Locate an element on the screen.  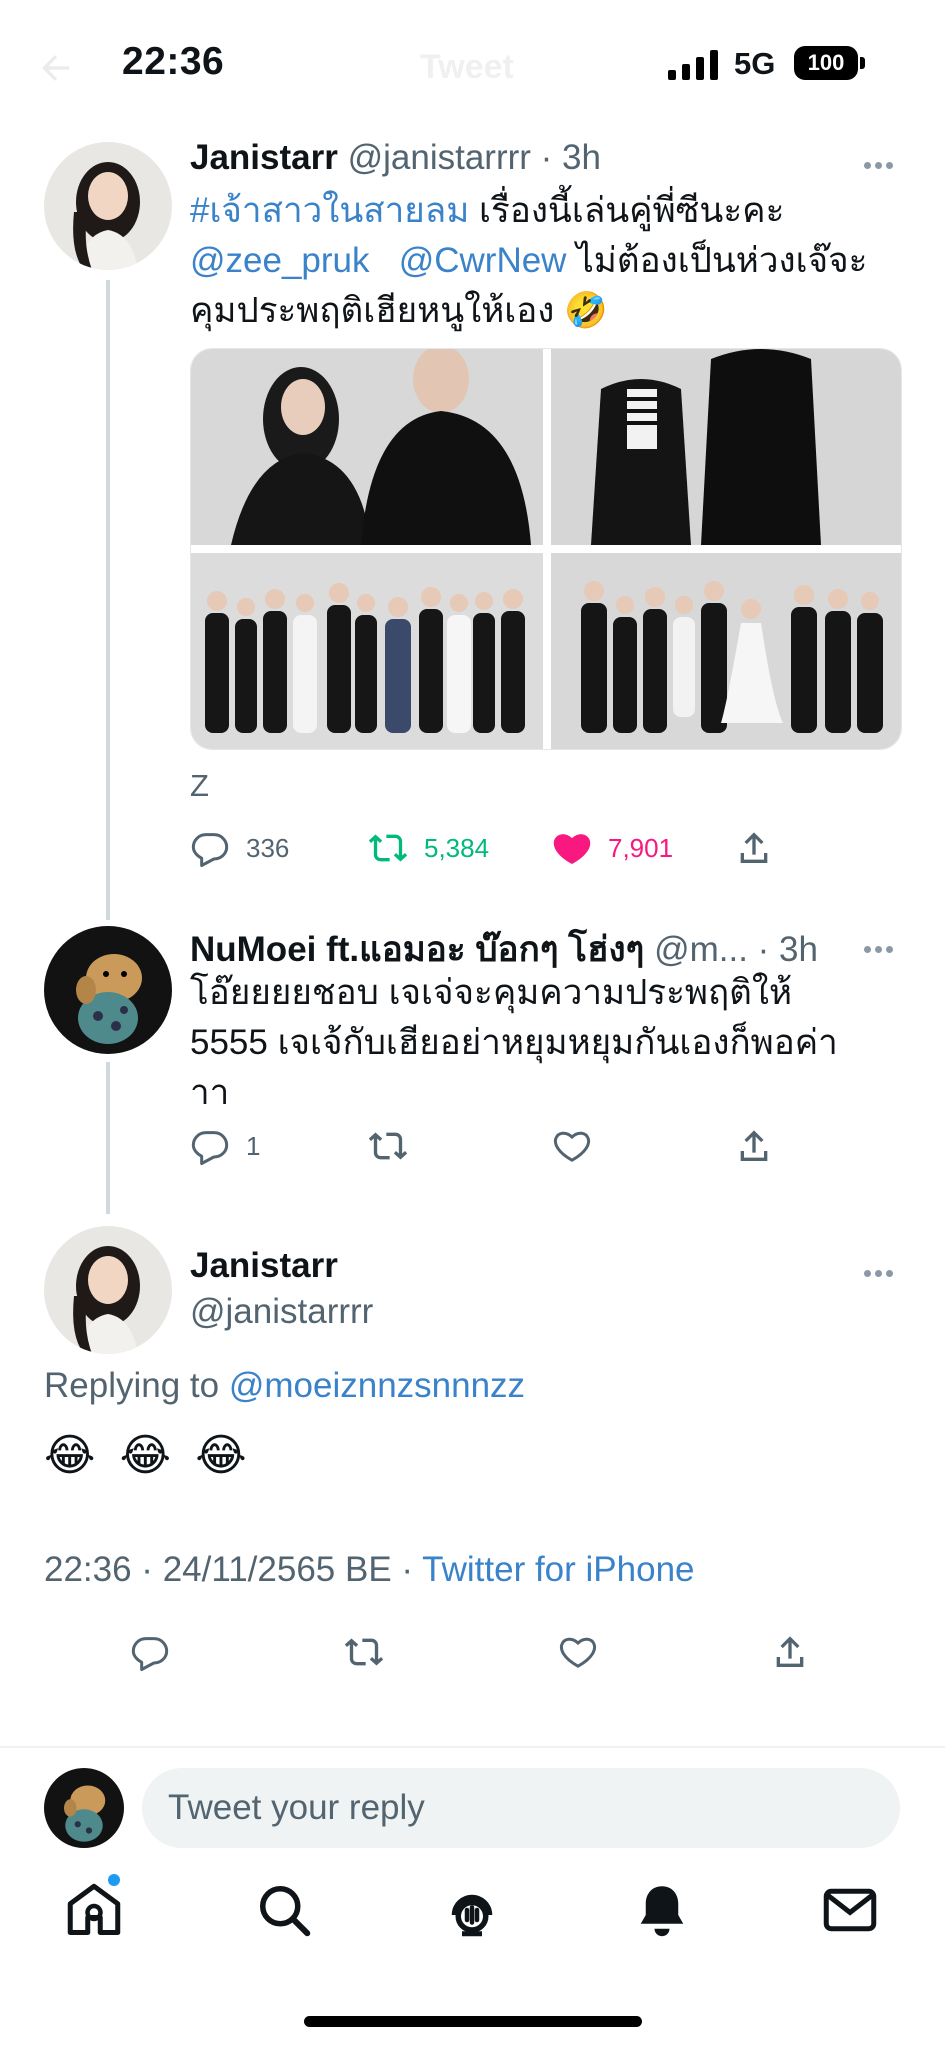
like-count: 7,901 is located at coordinates (641, 847).